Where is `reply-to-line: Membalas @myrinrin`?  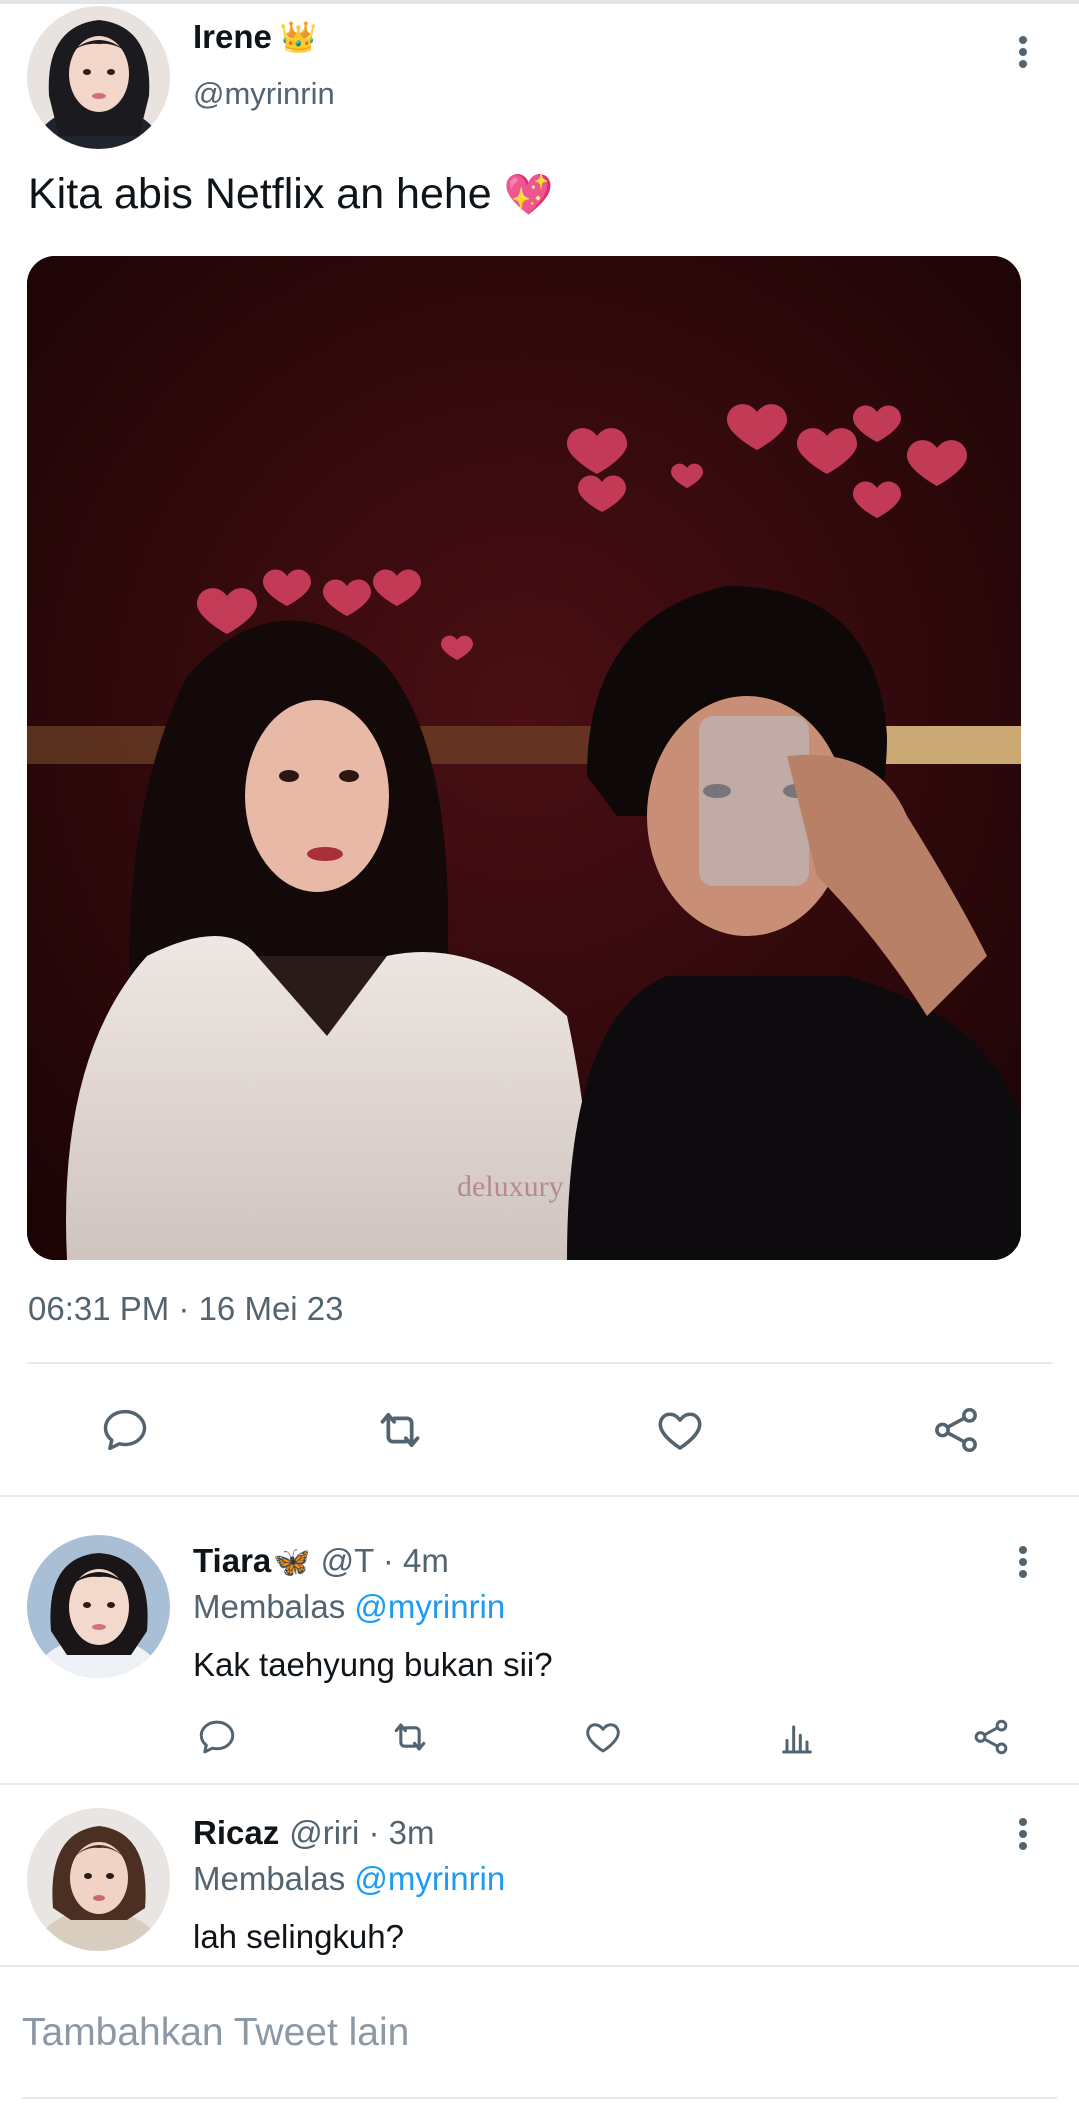 reply-to-line: Membalas @myrinrin is located at coordinates (349, 1607).